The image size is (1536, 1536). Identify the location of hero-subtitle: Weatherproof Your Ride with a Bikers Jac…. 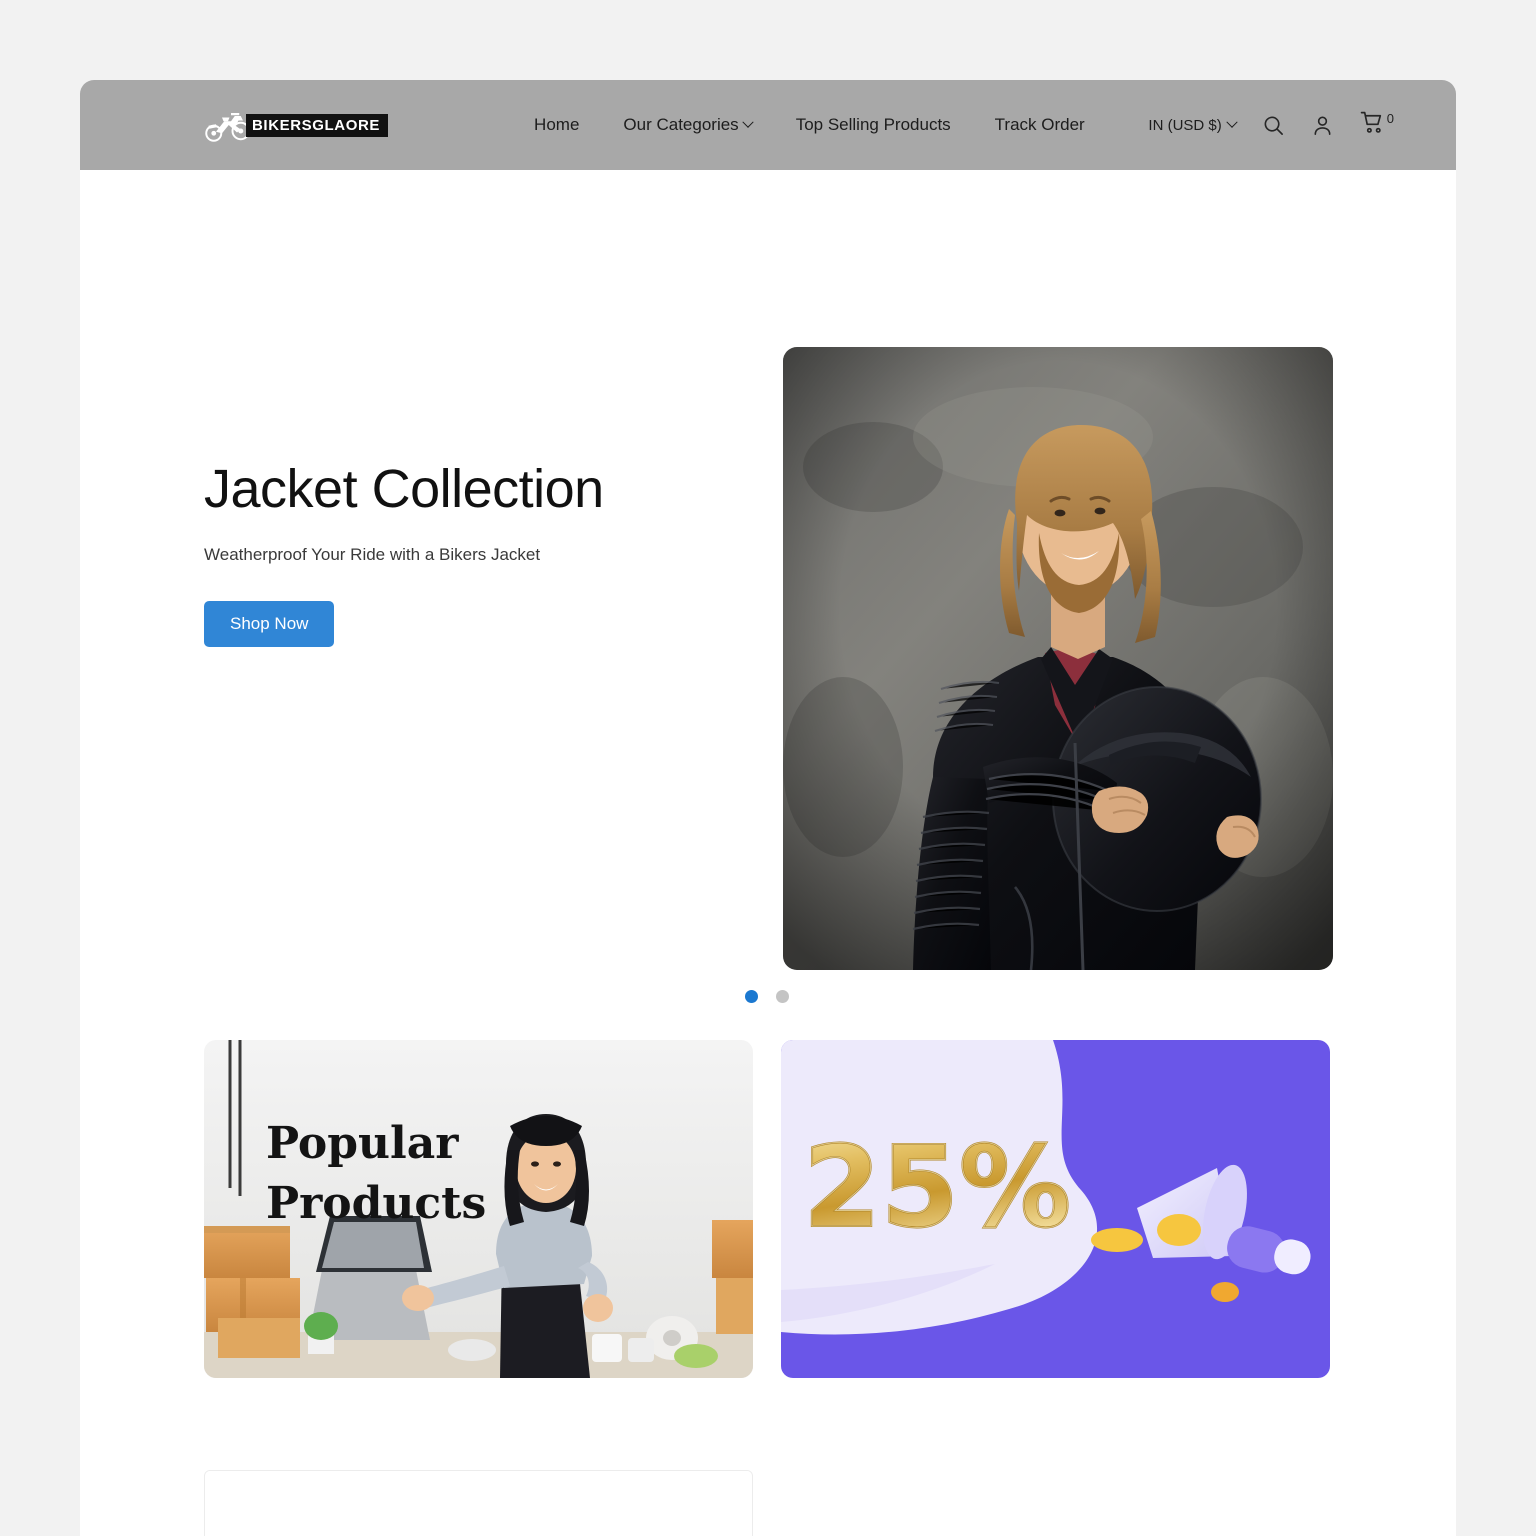
(372, 555).